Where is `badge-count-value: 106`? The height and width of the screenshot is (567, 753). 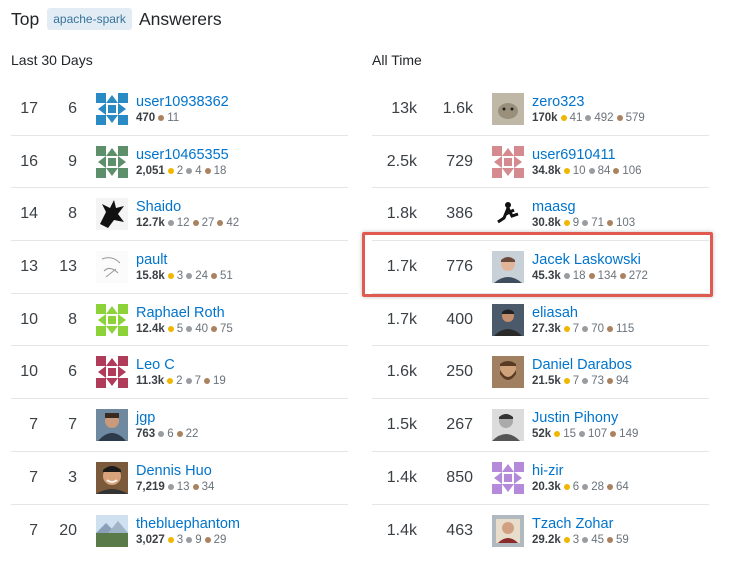 badge-count-value: 106 is located at coordinates (632, 170).